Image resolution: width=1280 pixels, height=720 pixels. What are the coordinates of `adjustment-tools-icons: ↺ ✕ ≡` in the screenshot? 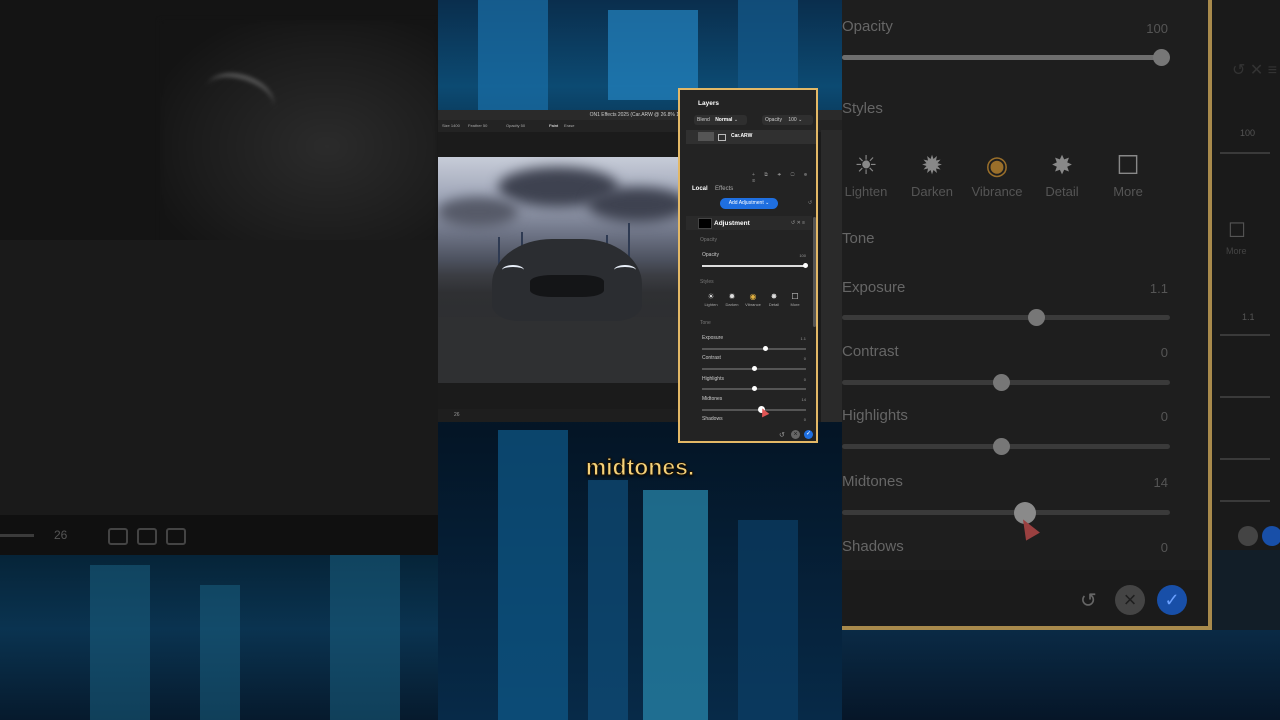 It's located at (798, 223).